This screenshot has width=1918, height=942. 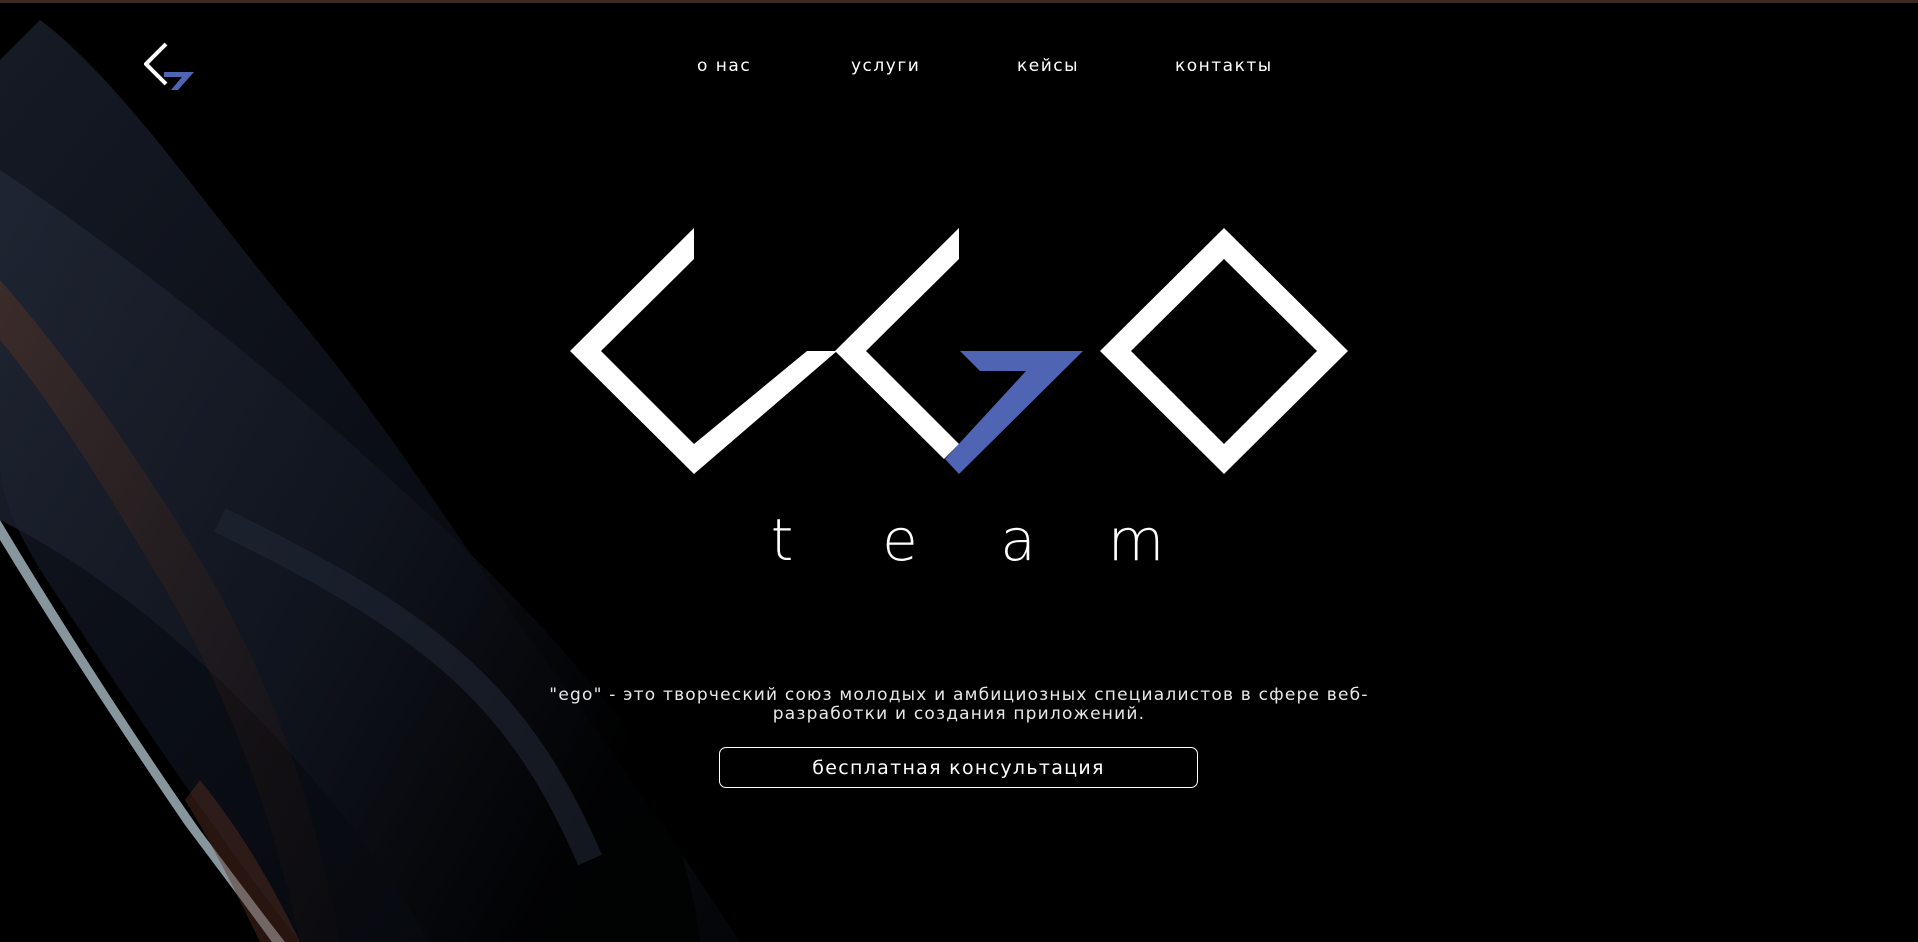 I want to click on logo-letter-e, so click(x=703, y=351).